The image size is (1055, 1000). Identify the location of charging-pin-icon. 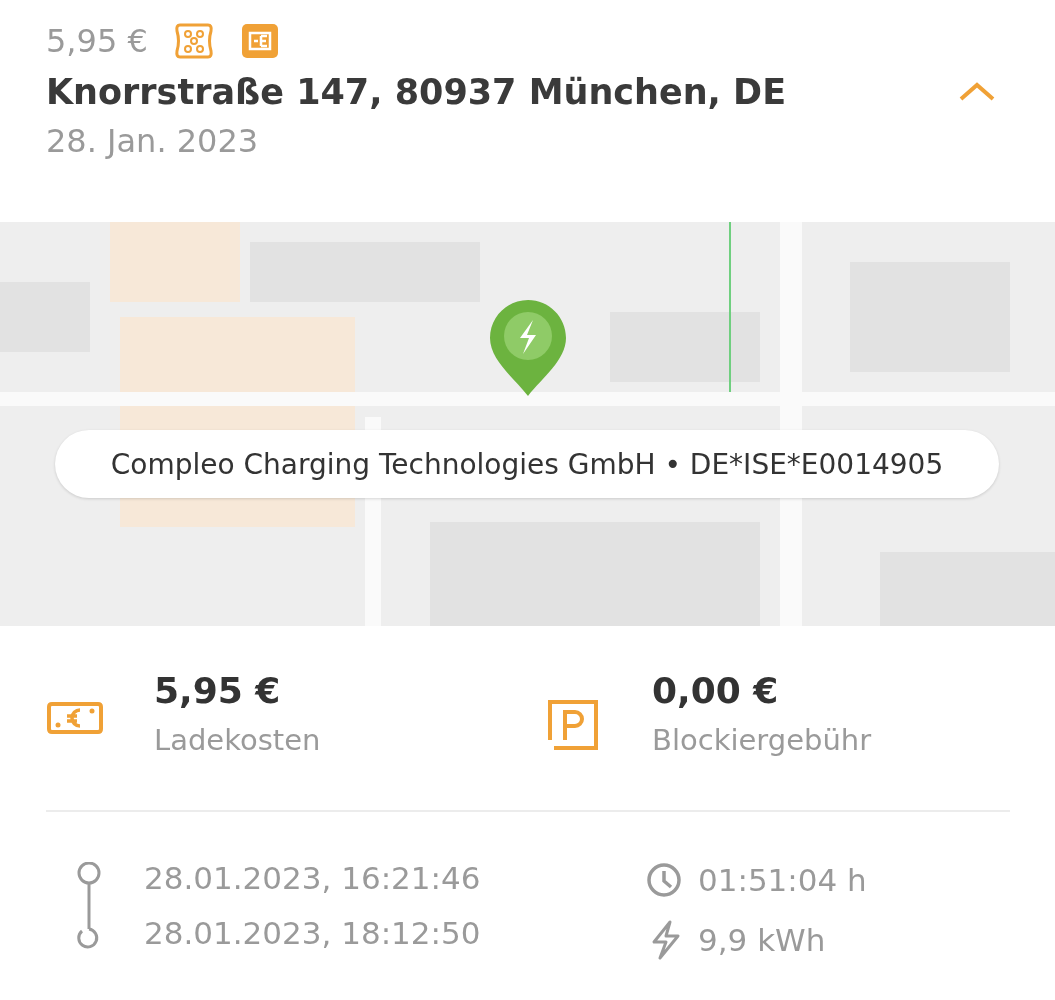
(528, 348).